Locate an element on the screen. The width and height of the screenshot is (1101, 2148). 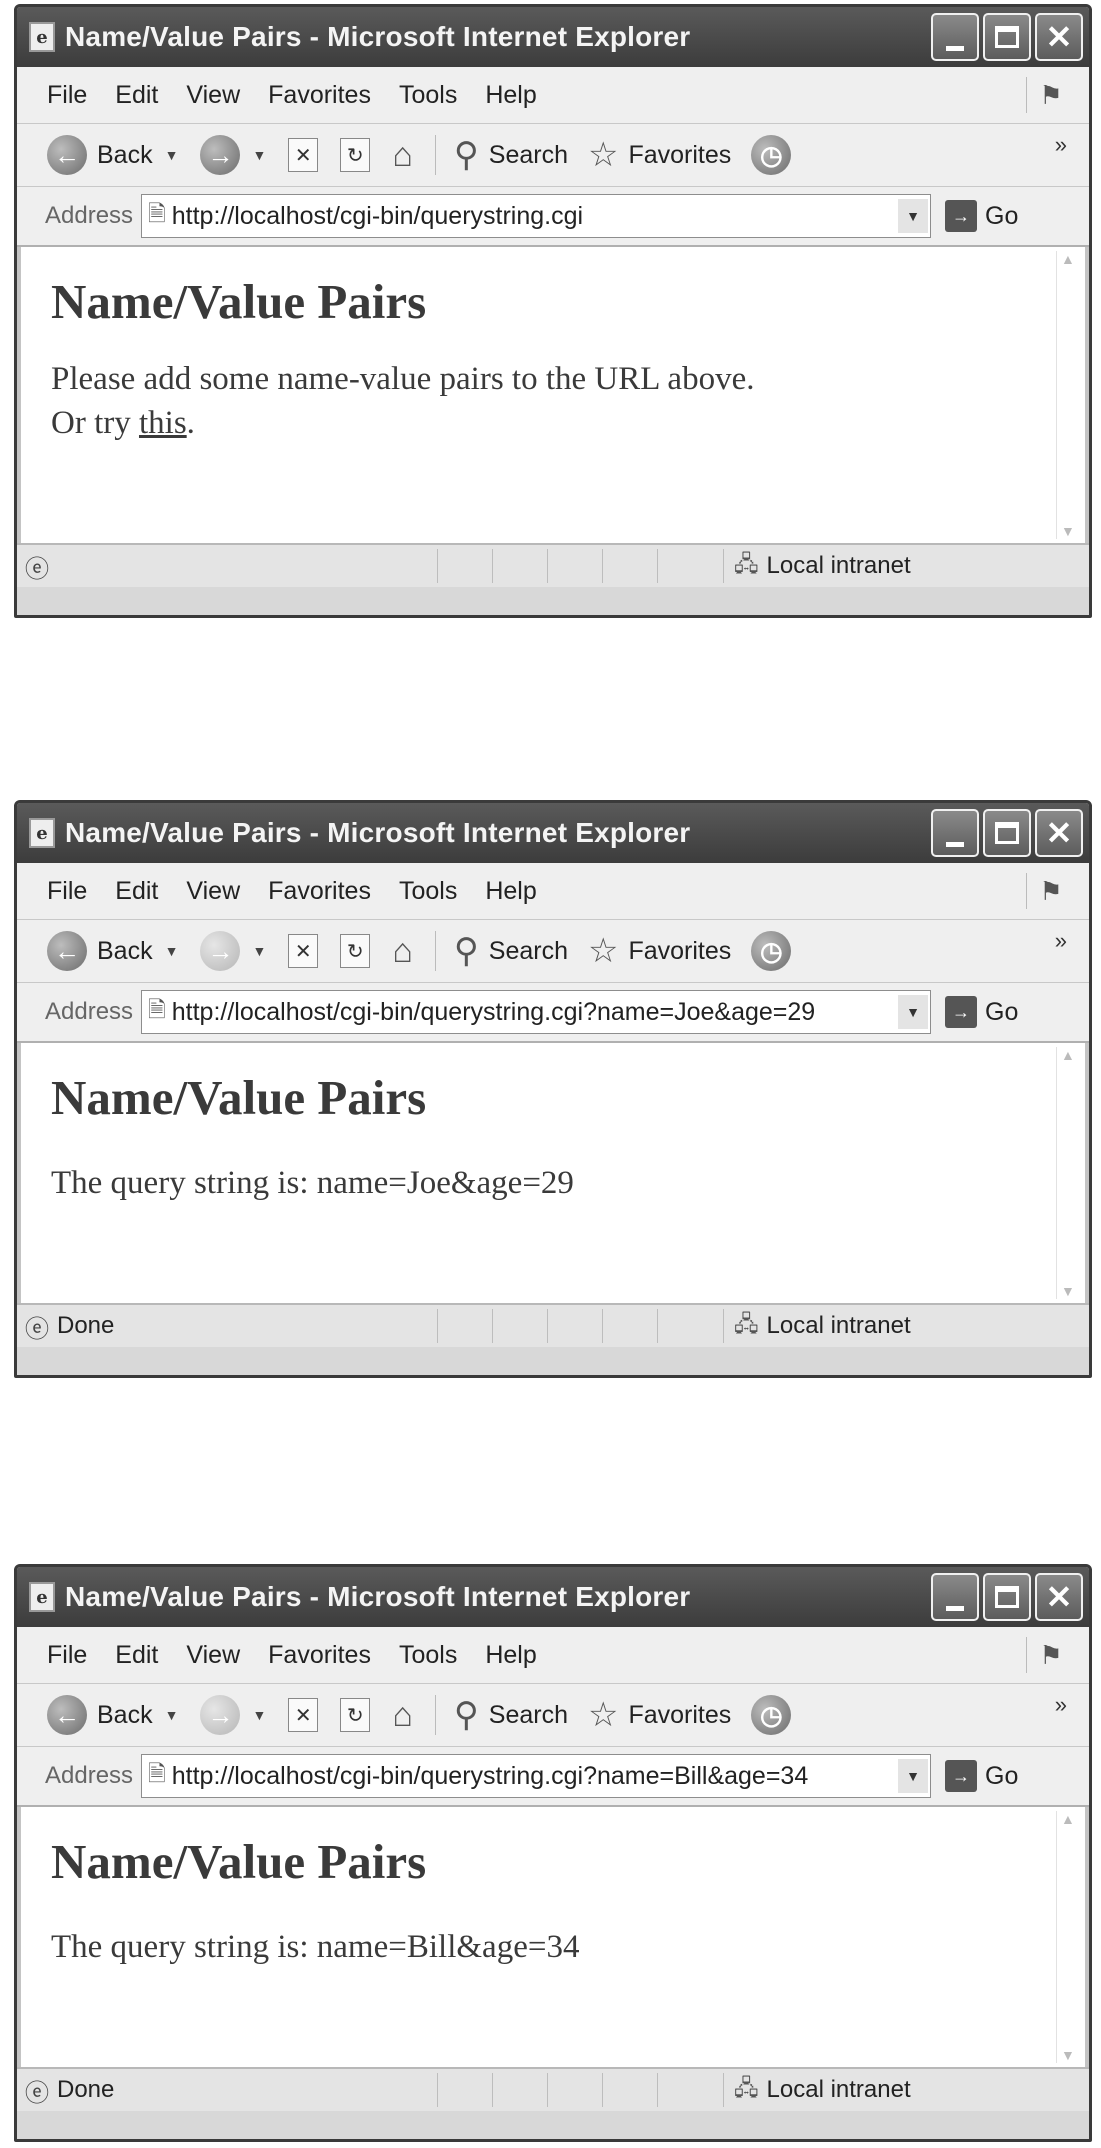
page-icon: 🗎 is located at coordinates (157, 213).